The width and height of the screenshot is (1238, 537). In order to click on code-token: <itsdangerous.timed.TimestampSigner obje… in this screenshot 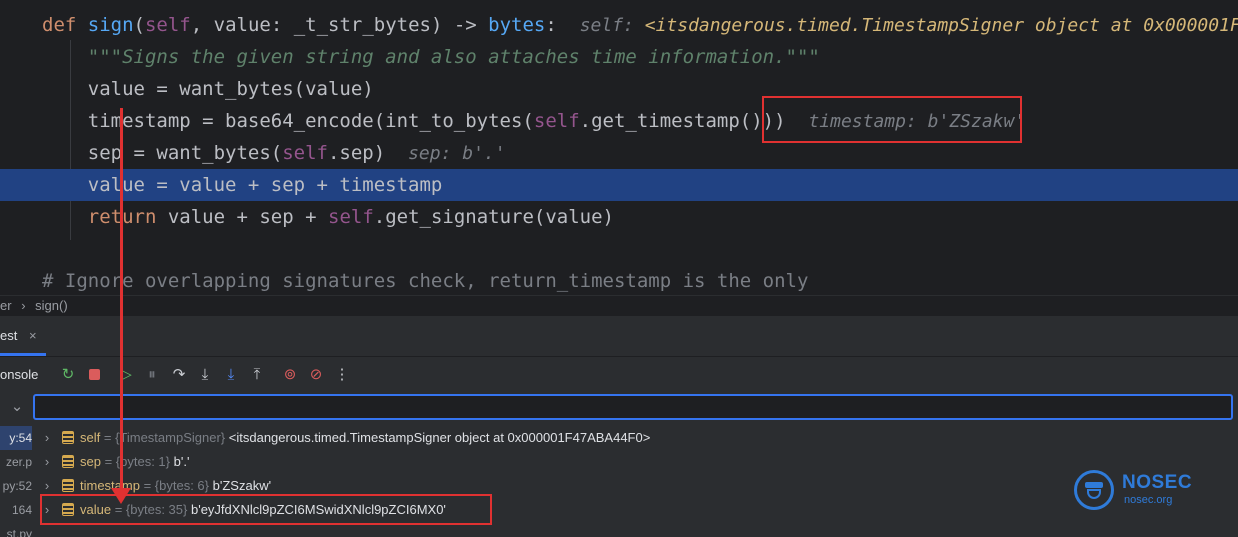, I will do `click(941, 25)`.